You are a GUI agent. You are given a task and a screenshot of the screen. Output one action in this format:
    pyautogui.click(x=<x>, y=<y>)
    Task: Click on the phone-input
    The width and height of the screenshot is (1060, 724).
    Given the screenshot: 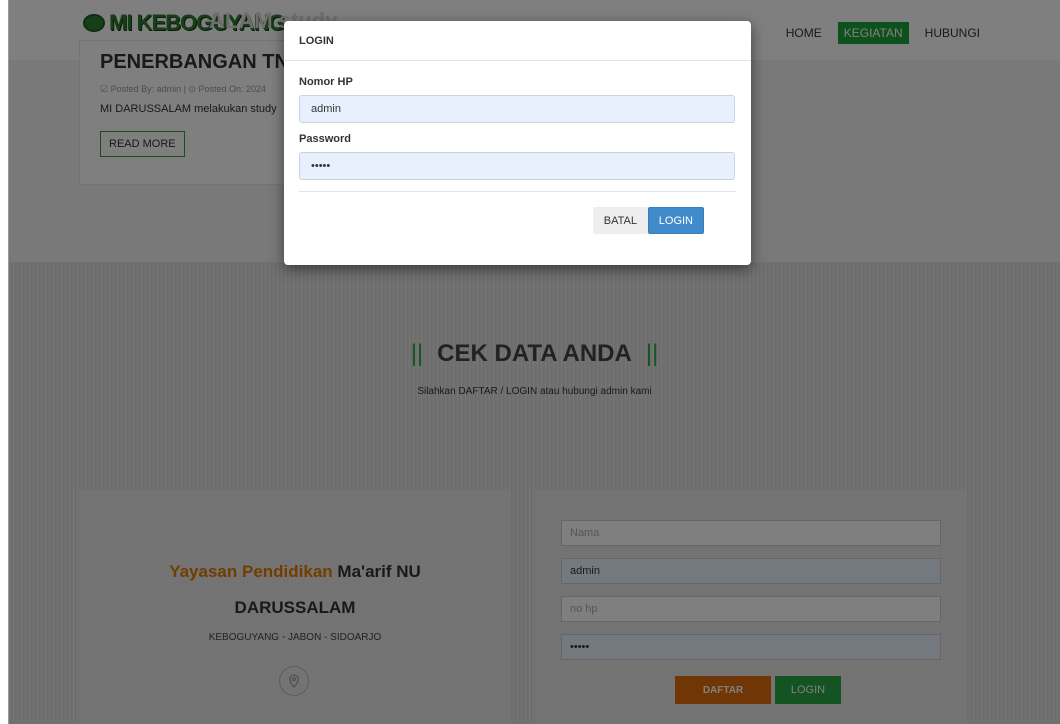 What is the action you would take?
    pyautogui.click(x=517, y=109)
    